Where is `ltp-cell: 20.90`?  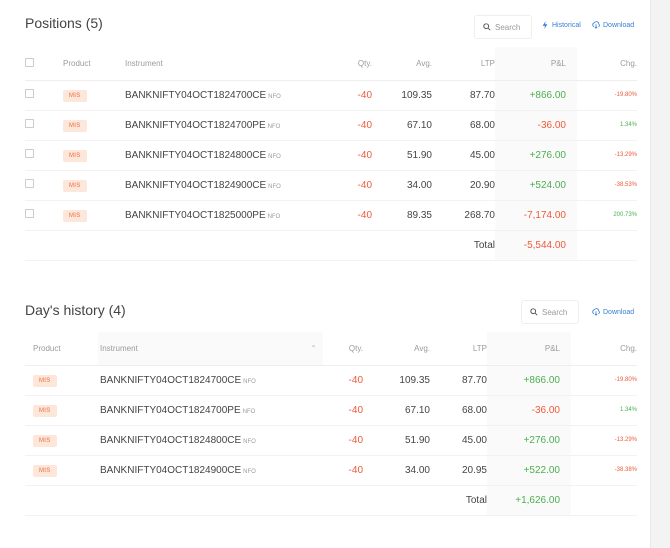
ltp-cell: 20.90 is located at coordinates (463, 185).